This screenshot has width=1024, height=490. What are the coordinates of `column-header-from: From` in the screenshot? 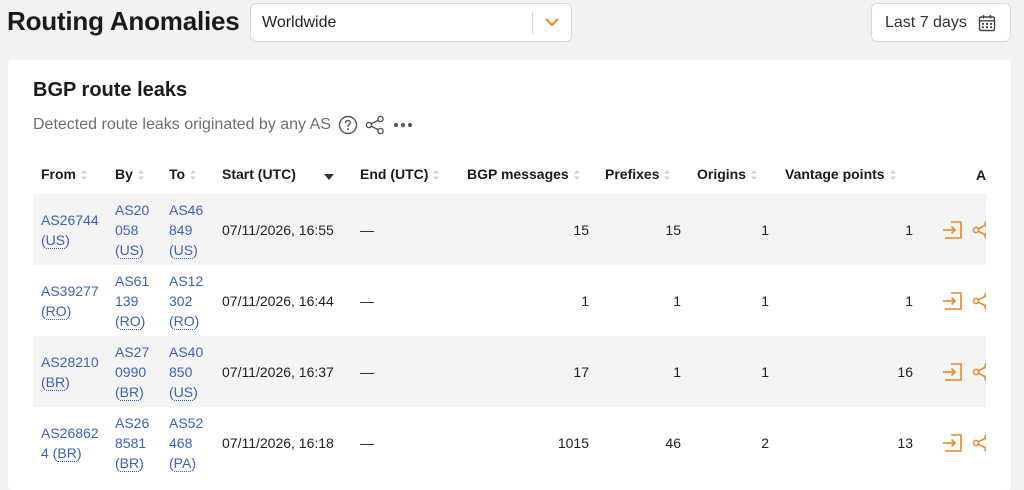 It's located at (70, 175).